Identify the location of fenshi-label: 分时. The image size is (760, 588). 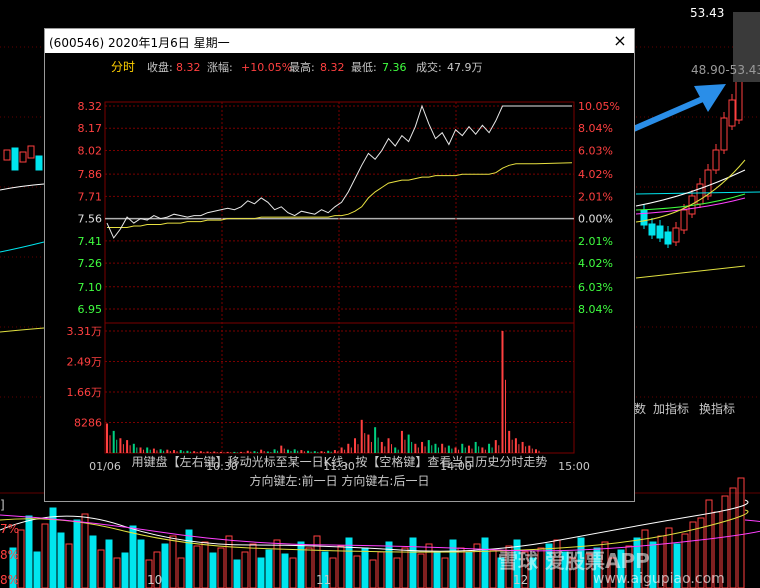
(123, 67).